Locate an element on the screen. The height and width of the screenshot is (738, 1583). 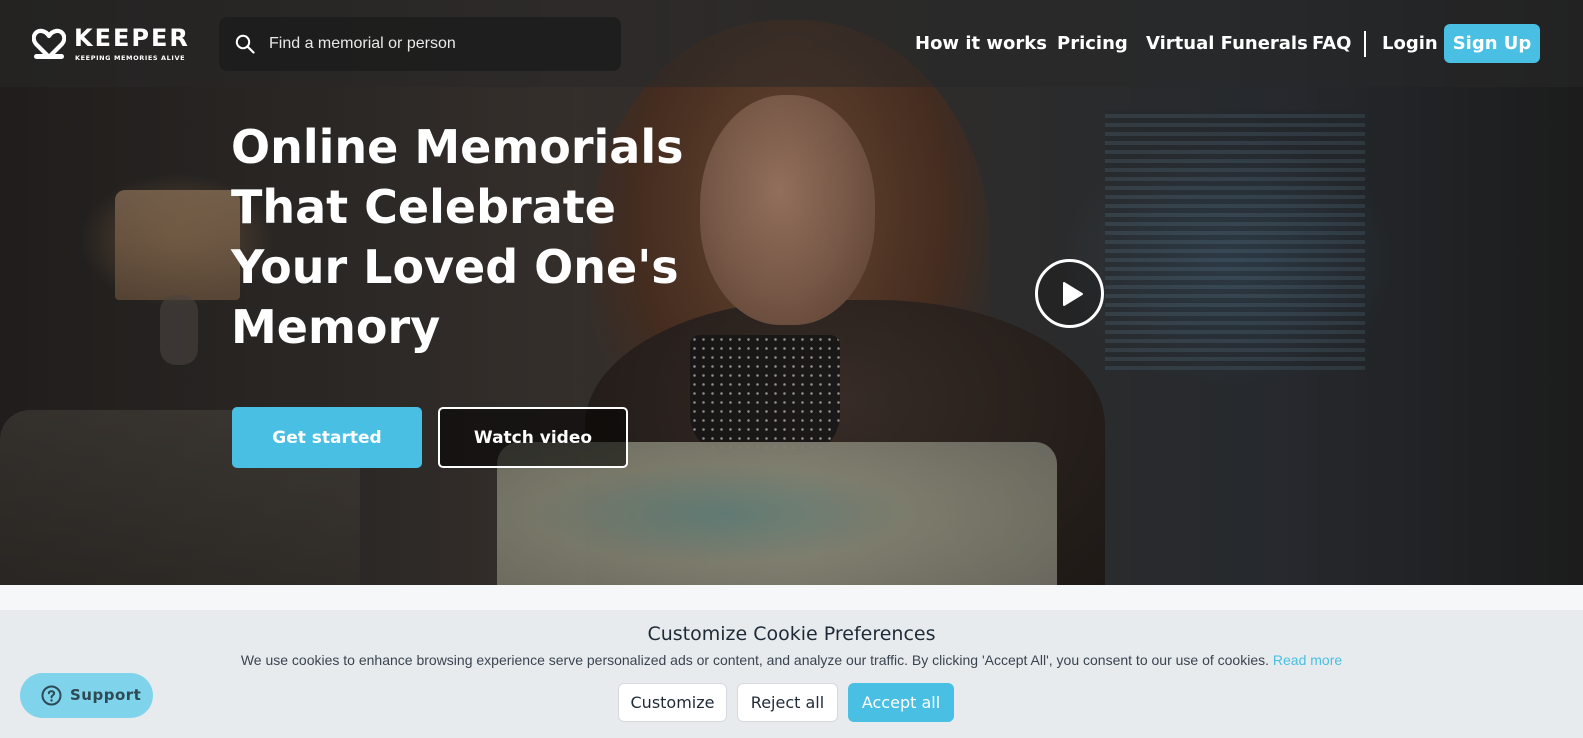
watch-video-button: Watch video is located at coordinates (533, 437).